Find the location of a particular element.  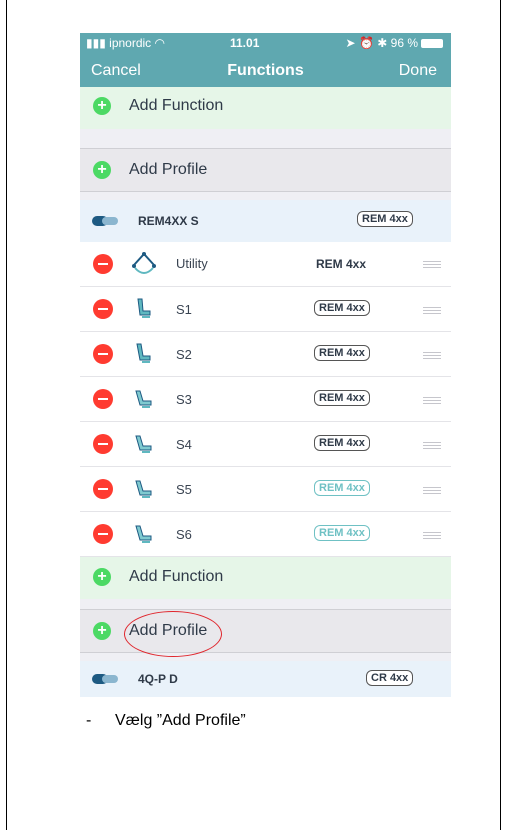

signal-carrier: ▮▮▮ ipnordic ◠ is located at coordinates (126, 43).